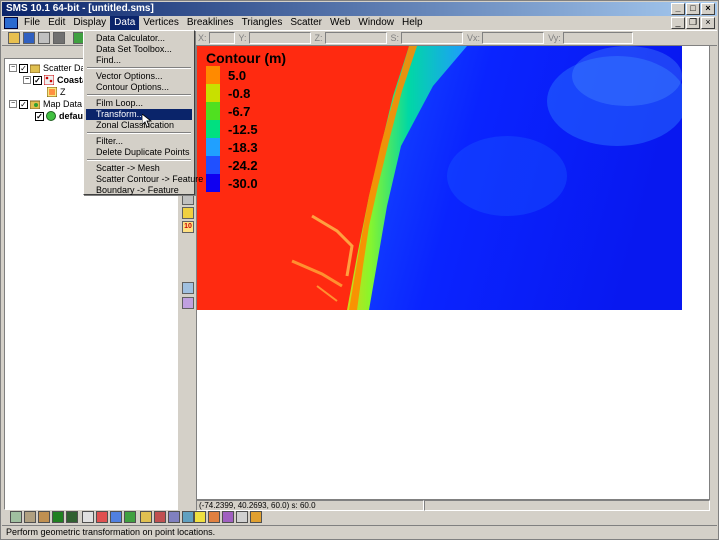  I want to click on menu-item-scatter-contour-to-feature: Scatter Contour -> Feature, so click(144, 179).